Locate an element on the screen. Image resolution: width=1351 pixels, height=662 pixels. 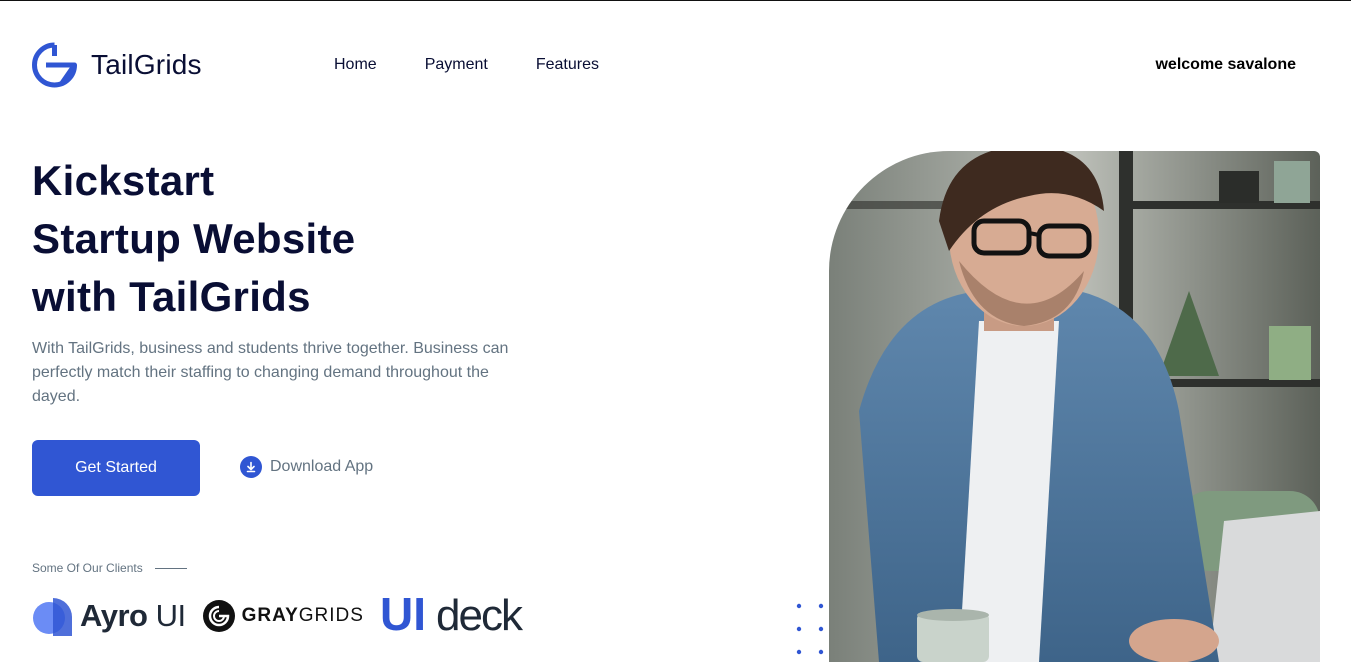
clients-heading: Some Of Our Clients is located at coordinates (109, 568).